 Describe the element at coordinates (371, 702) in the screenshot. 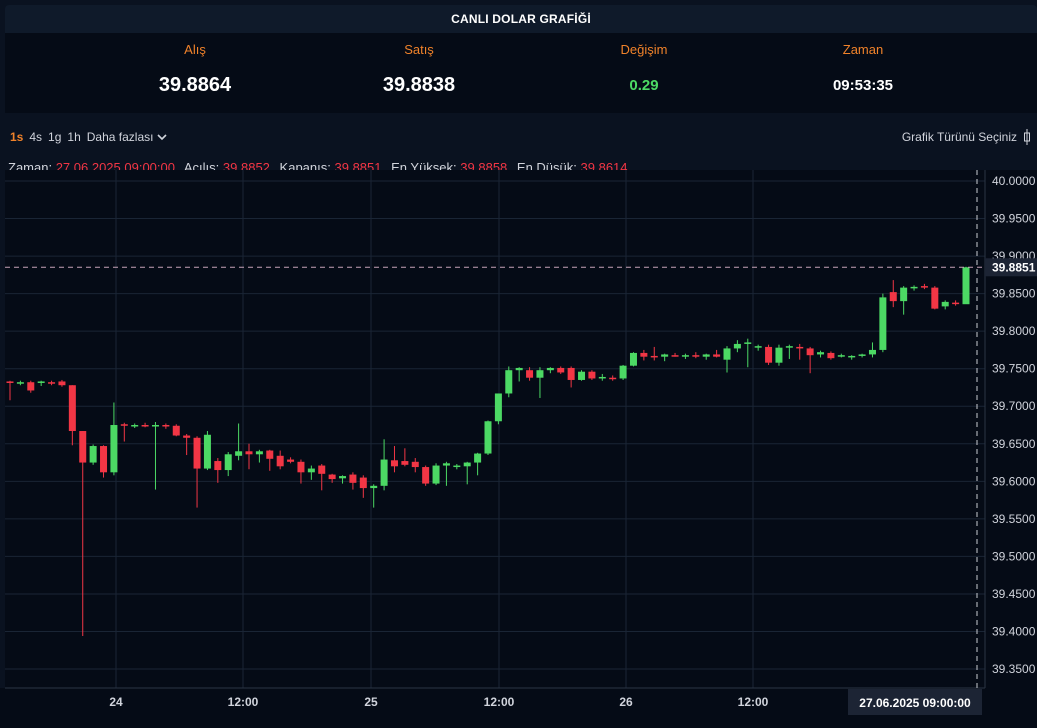

I see `x-tick-label: 25` at that location.